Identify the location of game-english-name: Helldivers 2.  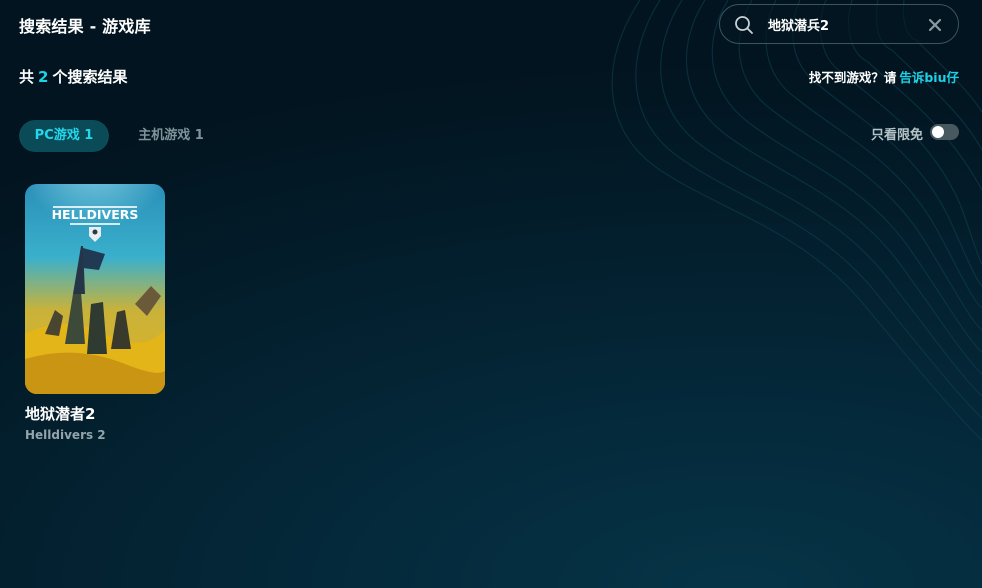
(65, 435).